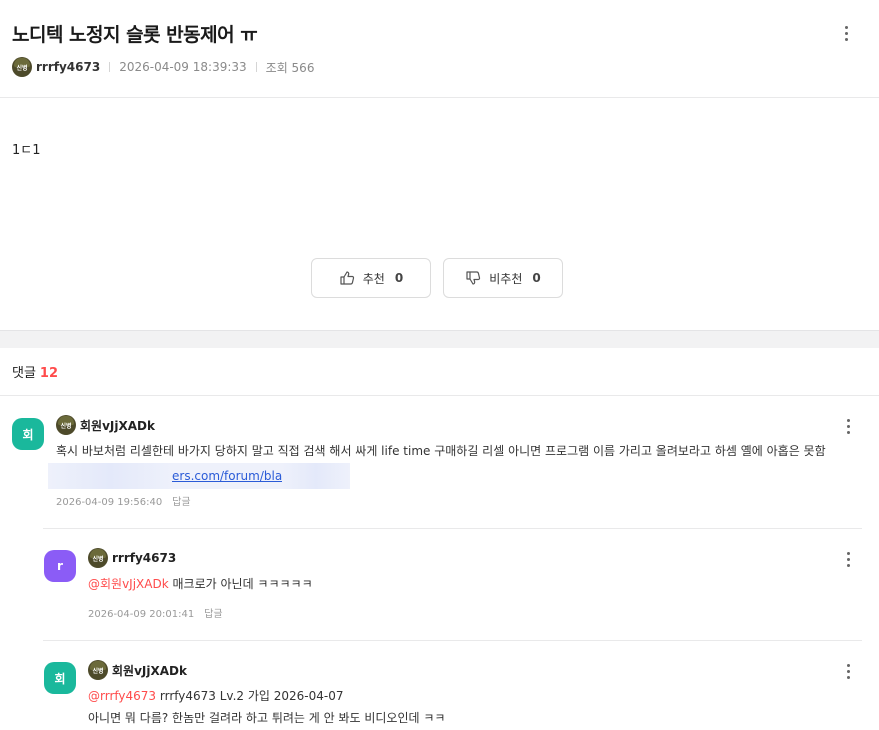  Describe the element at coordinates (68, 67) in the screenshot. I see `post-author: rrrfy4673` at that location.